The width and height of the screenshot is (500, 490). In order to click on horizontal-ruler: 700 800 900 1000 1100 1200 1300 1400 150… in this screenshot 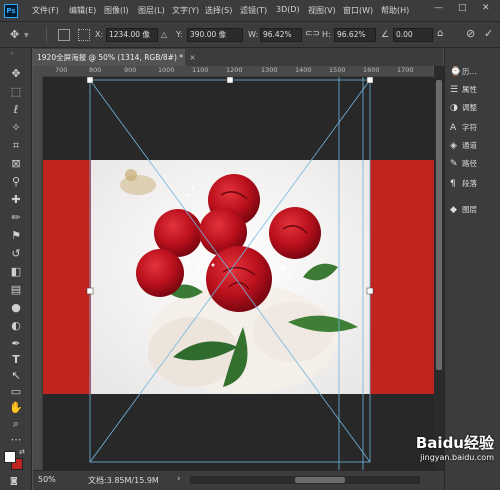, I will do `click(238, 71)`.